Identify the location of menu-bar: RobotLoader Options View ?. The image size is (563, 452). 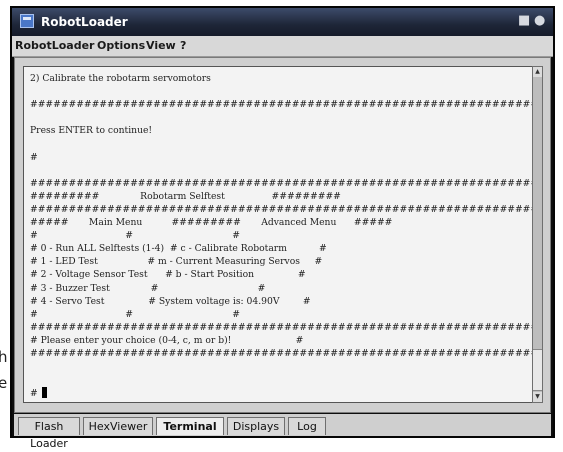
(282, 46).